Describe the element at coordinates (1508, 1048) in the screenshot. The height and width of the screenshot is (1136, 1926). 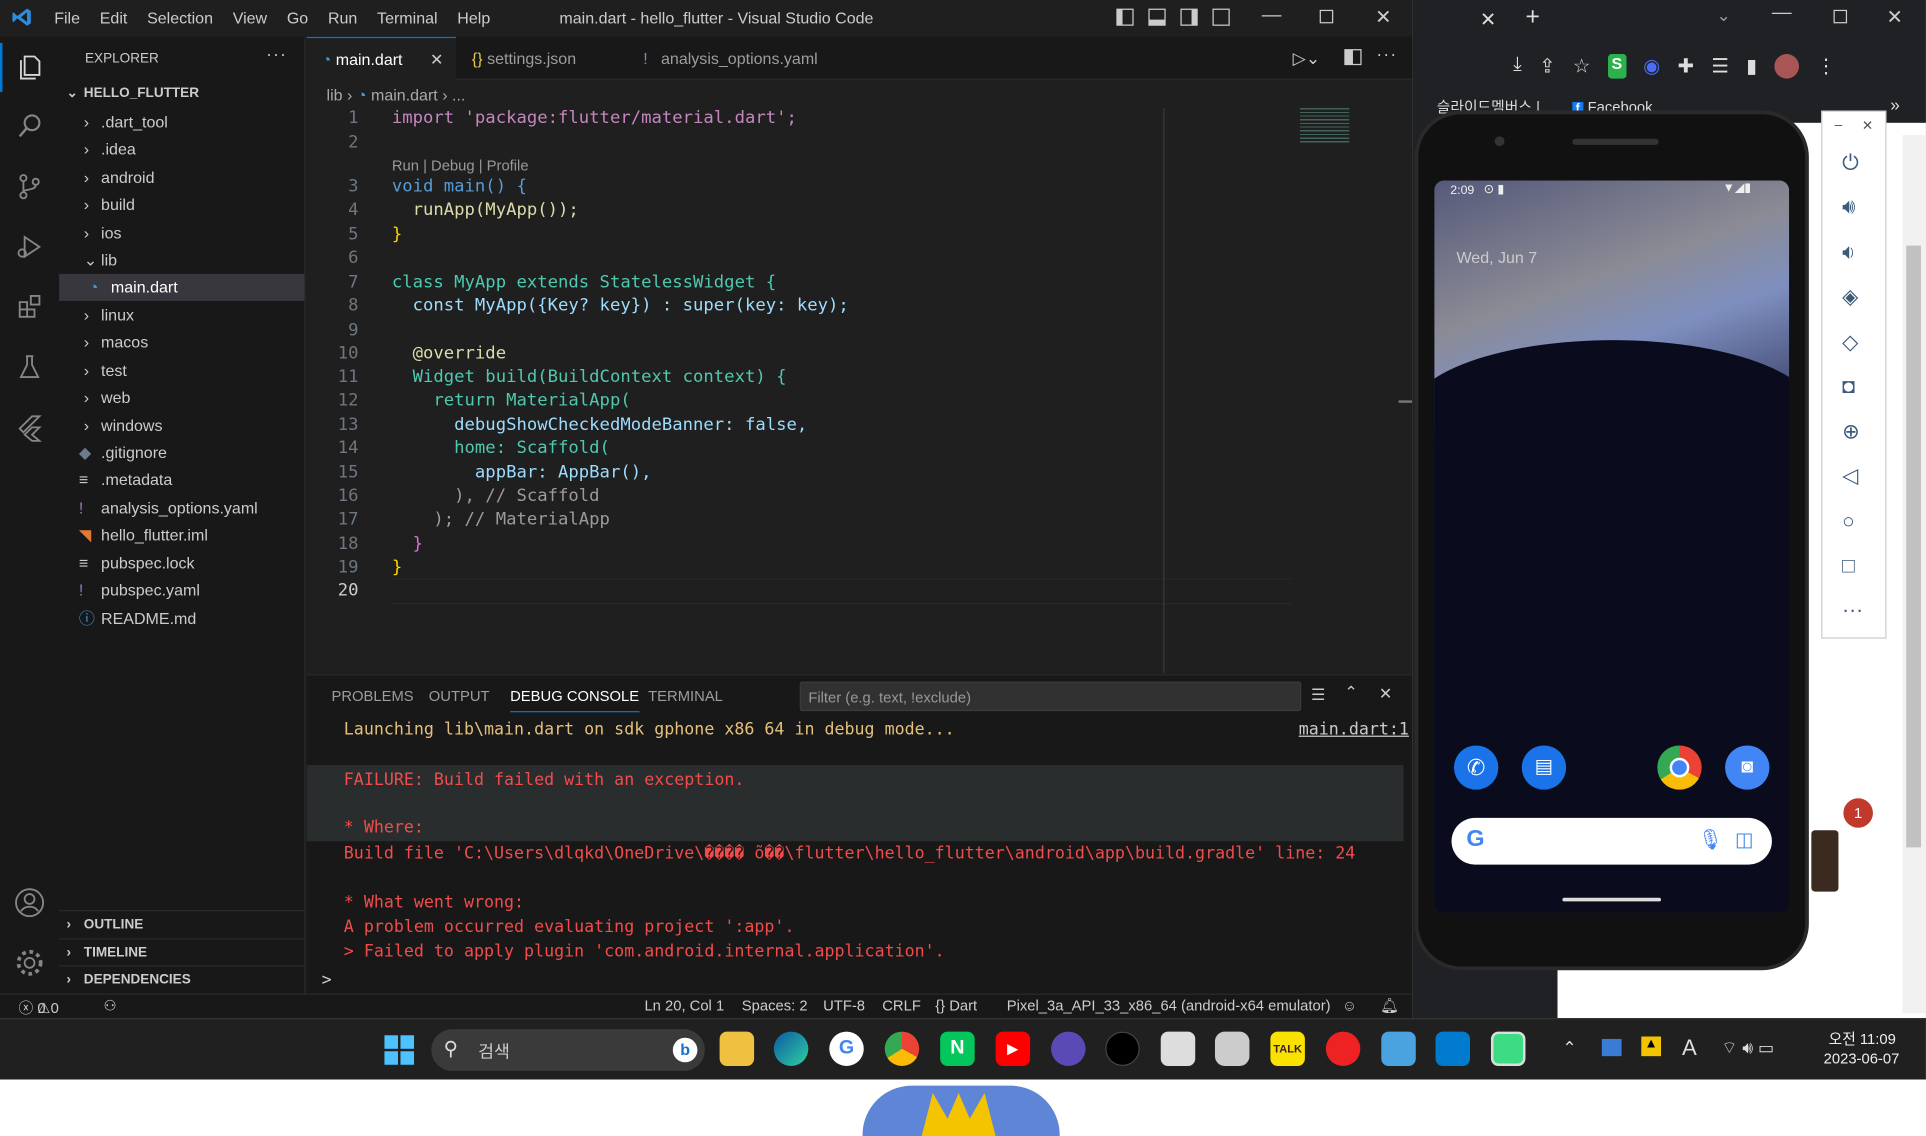
I see `android-studio-icon` at that location.